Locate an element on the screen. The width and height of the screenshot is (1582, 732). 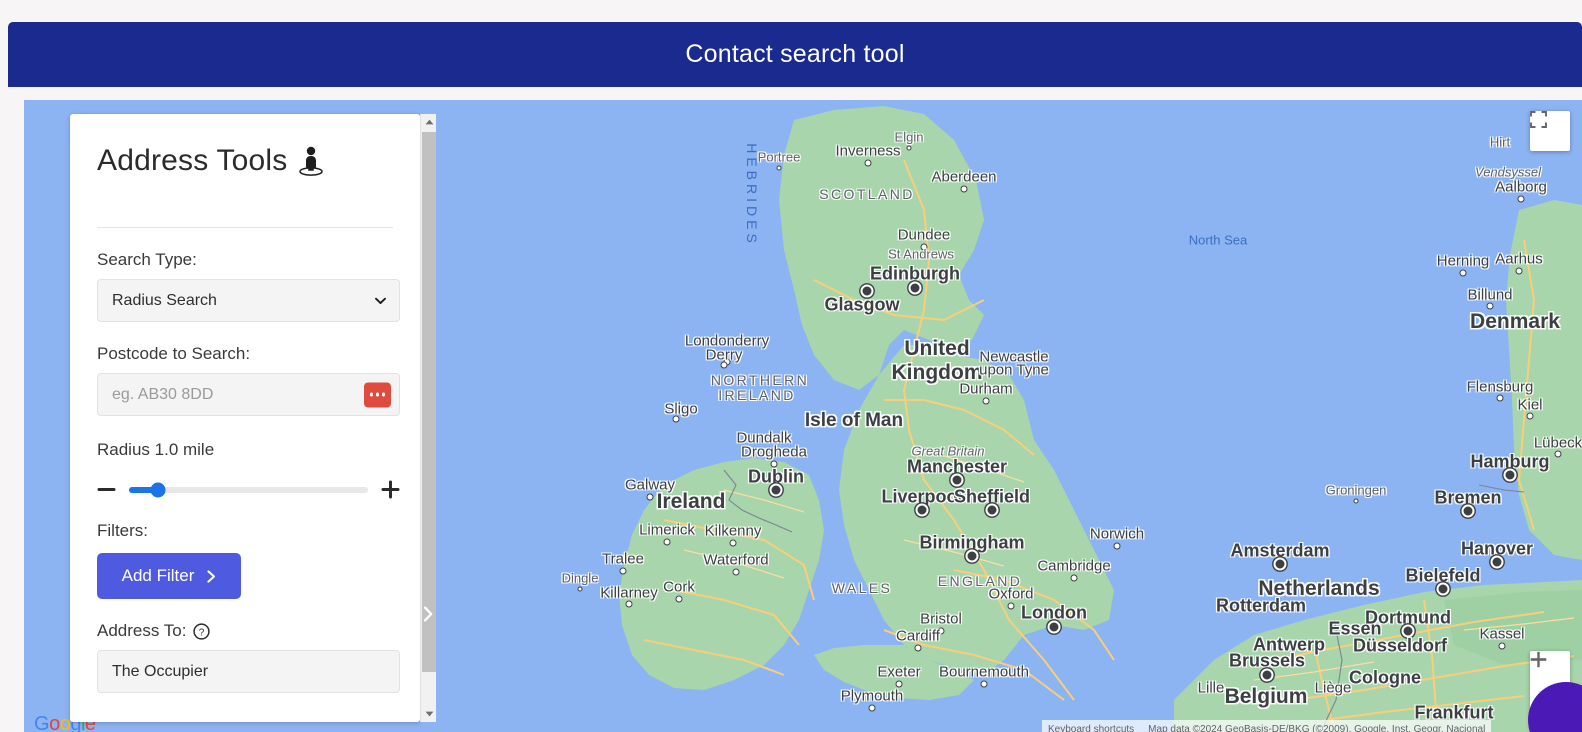
google-logo-g1: G is located at coordinates (42, 722).